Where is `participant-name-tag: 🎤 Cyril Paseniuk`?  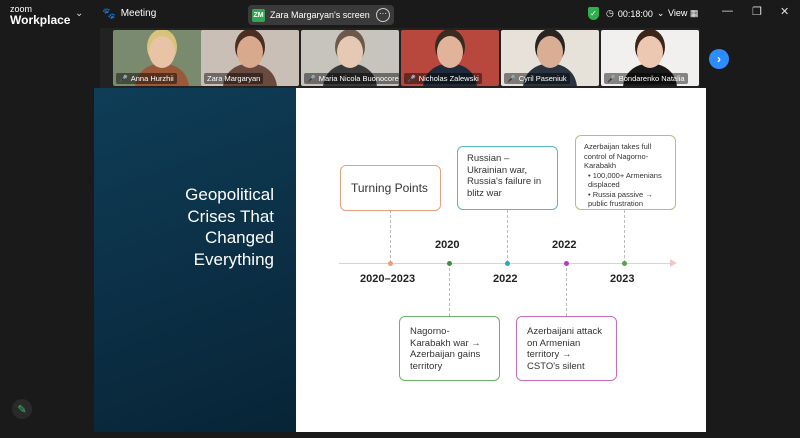 participant-name-tag: 🎤 Cyril Paseniuk is located at coordinates (537, 78).